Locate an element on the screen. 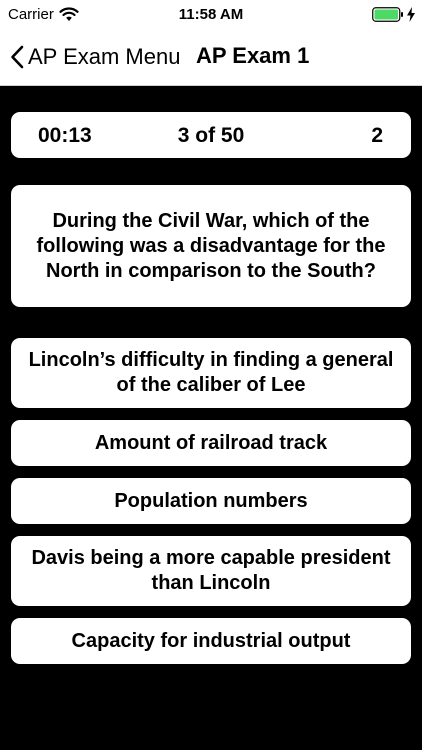  navigation-bar: AP Exam Menu AP Exam 1 is located at coordinates (211, 58).